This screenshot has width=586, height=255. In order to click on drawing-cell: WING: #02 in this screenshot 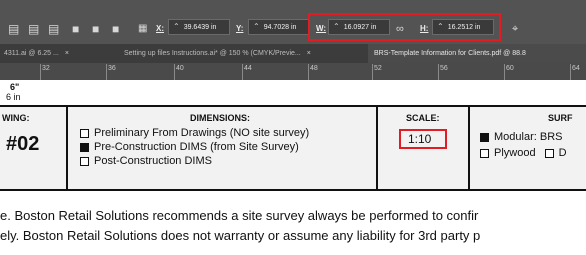, I will do `click(34, 148)`.